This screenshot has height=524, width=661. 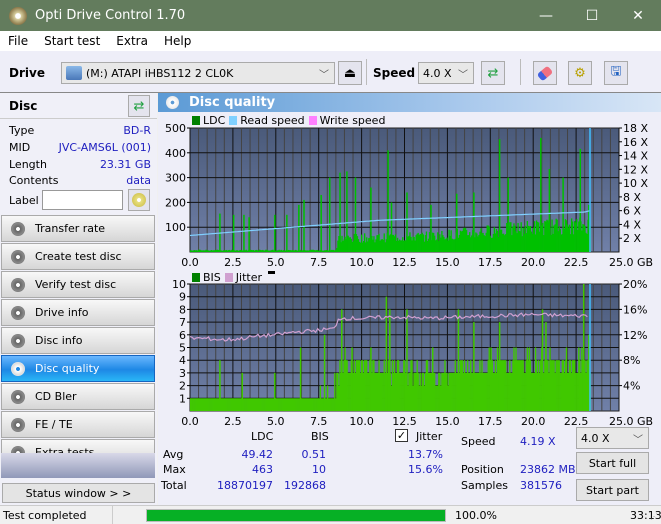 I want to click on y-left-tick-label: 1, so click(x=182, y=398).